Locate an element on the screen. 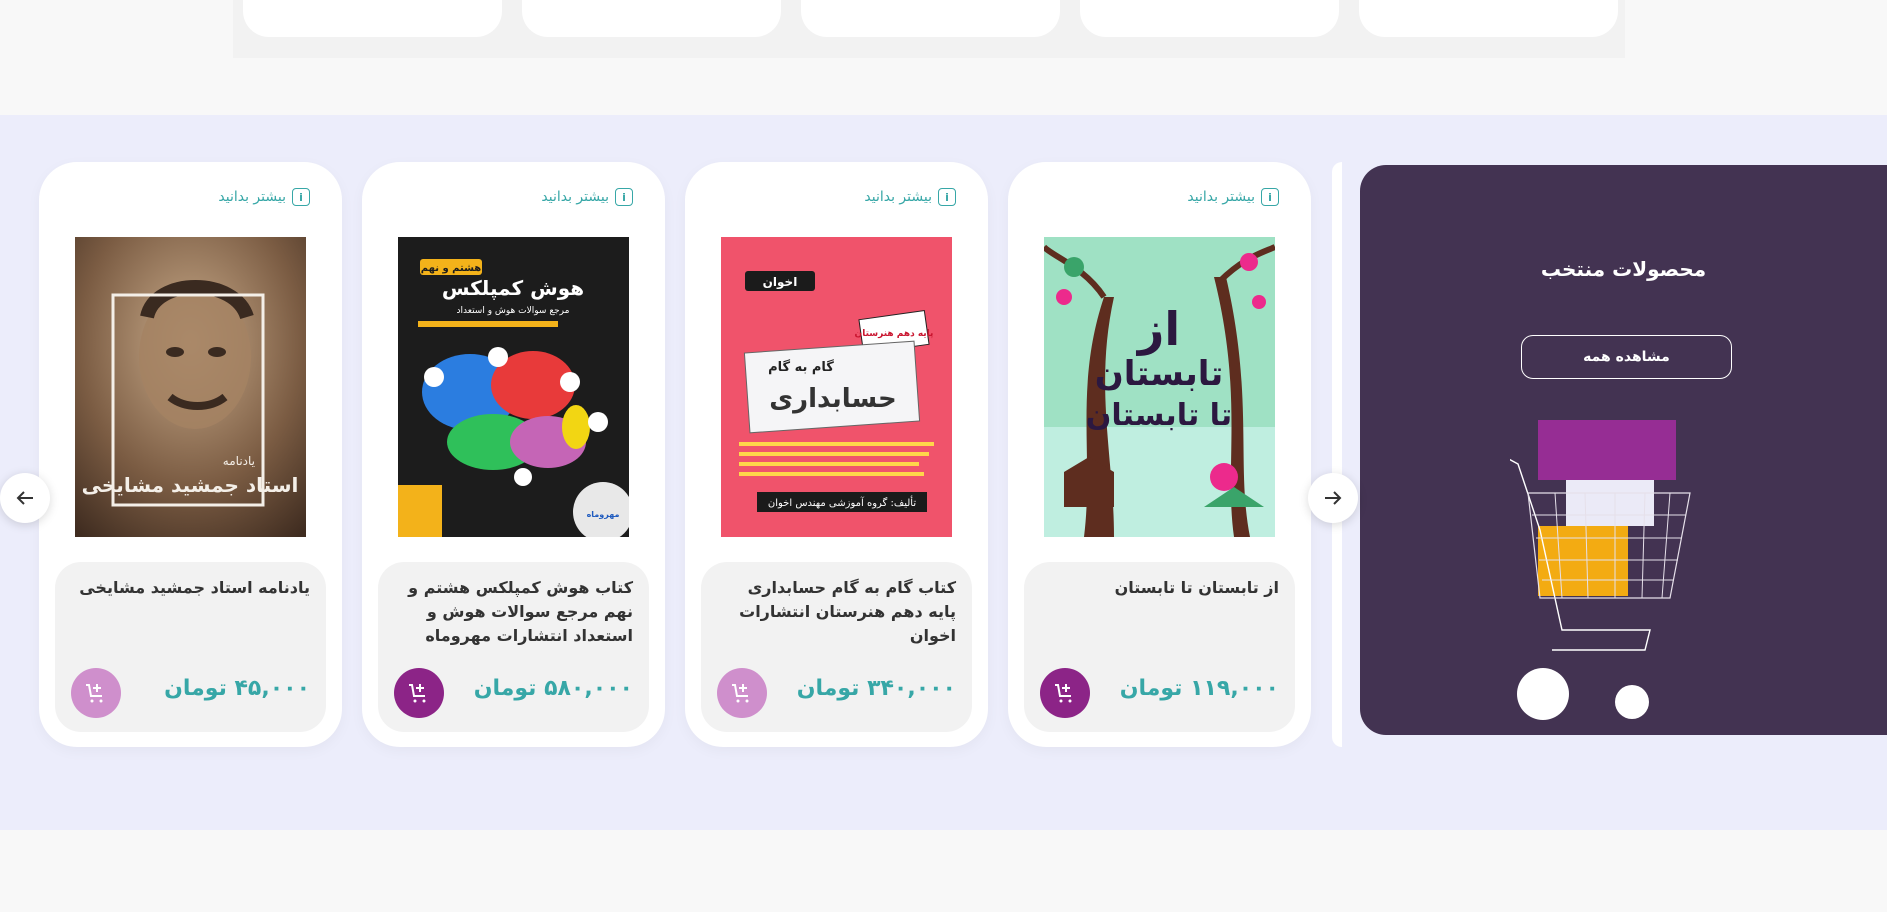  featured-title: محصولات منتخب is located at coordinates (1623, 269).